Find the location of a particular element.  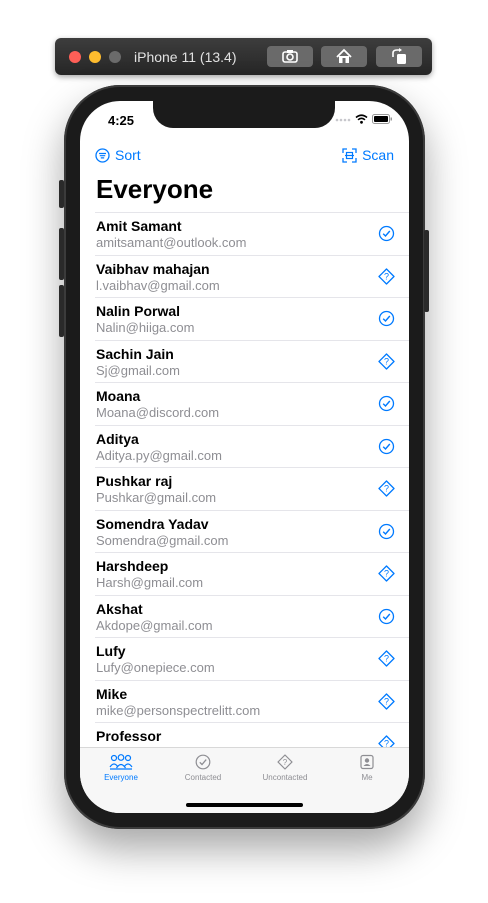

mute-switch is located at coordinates (61, 194).